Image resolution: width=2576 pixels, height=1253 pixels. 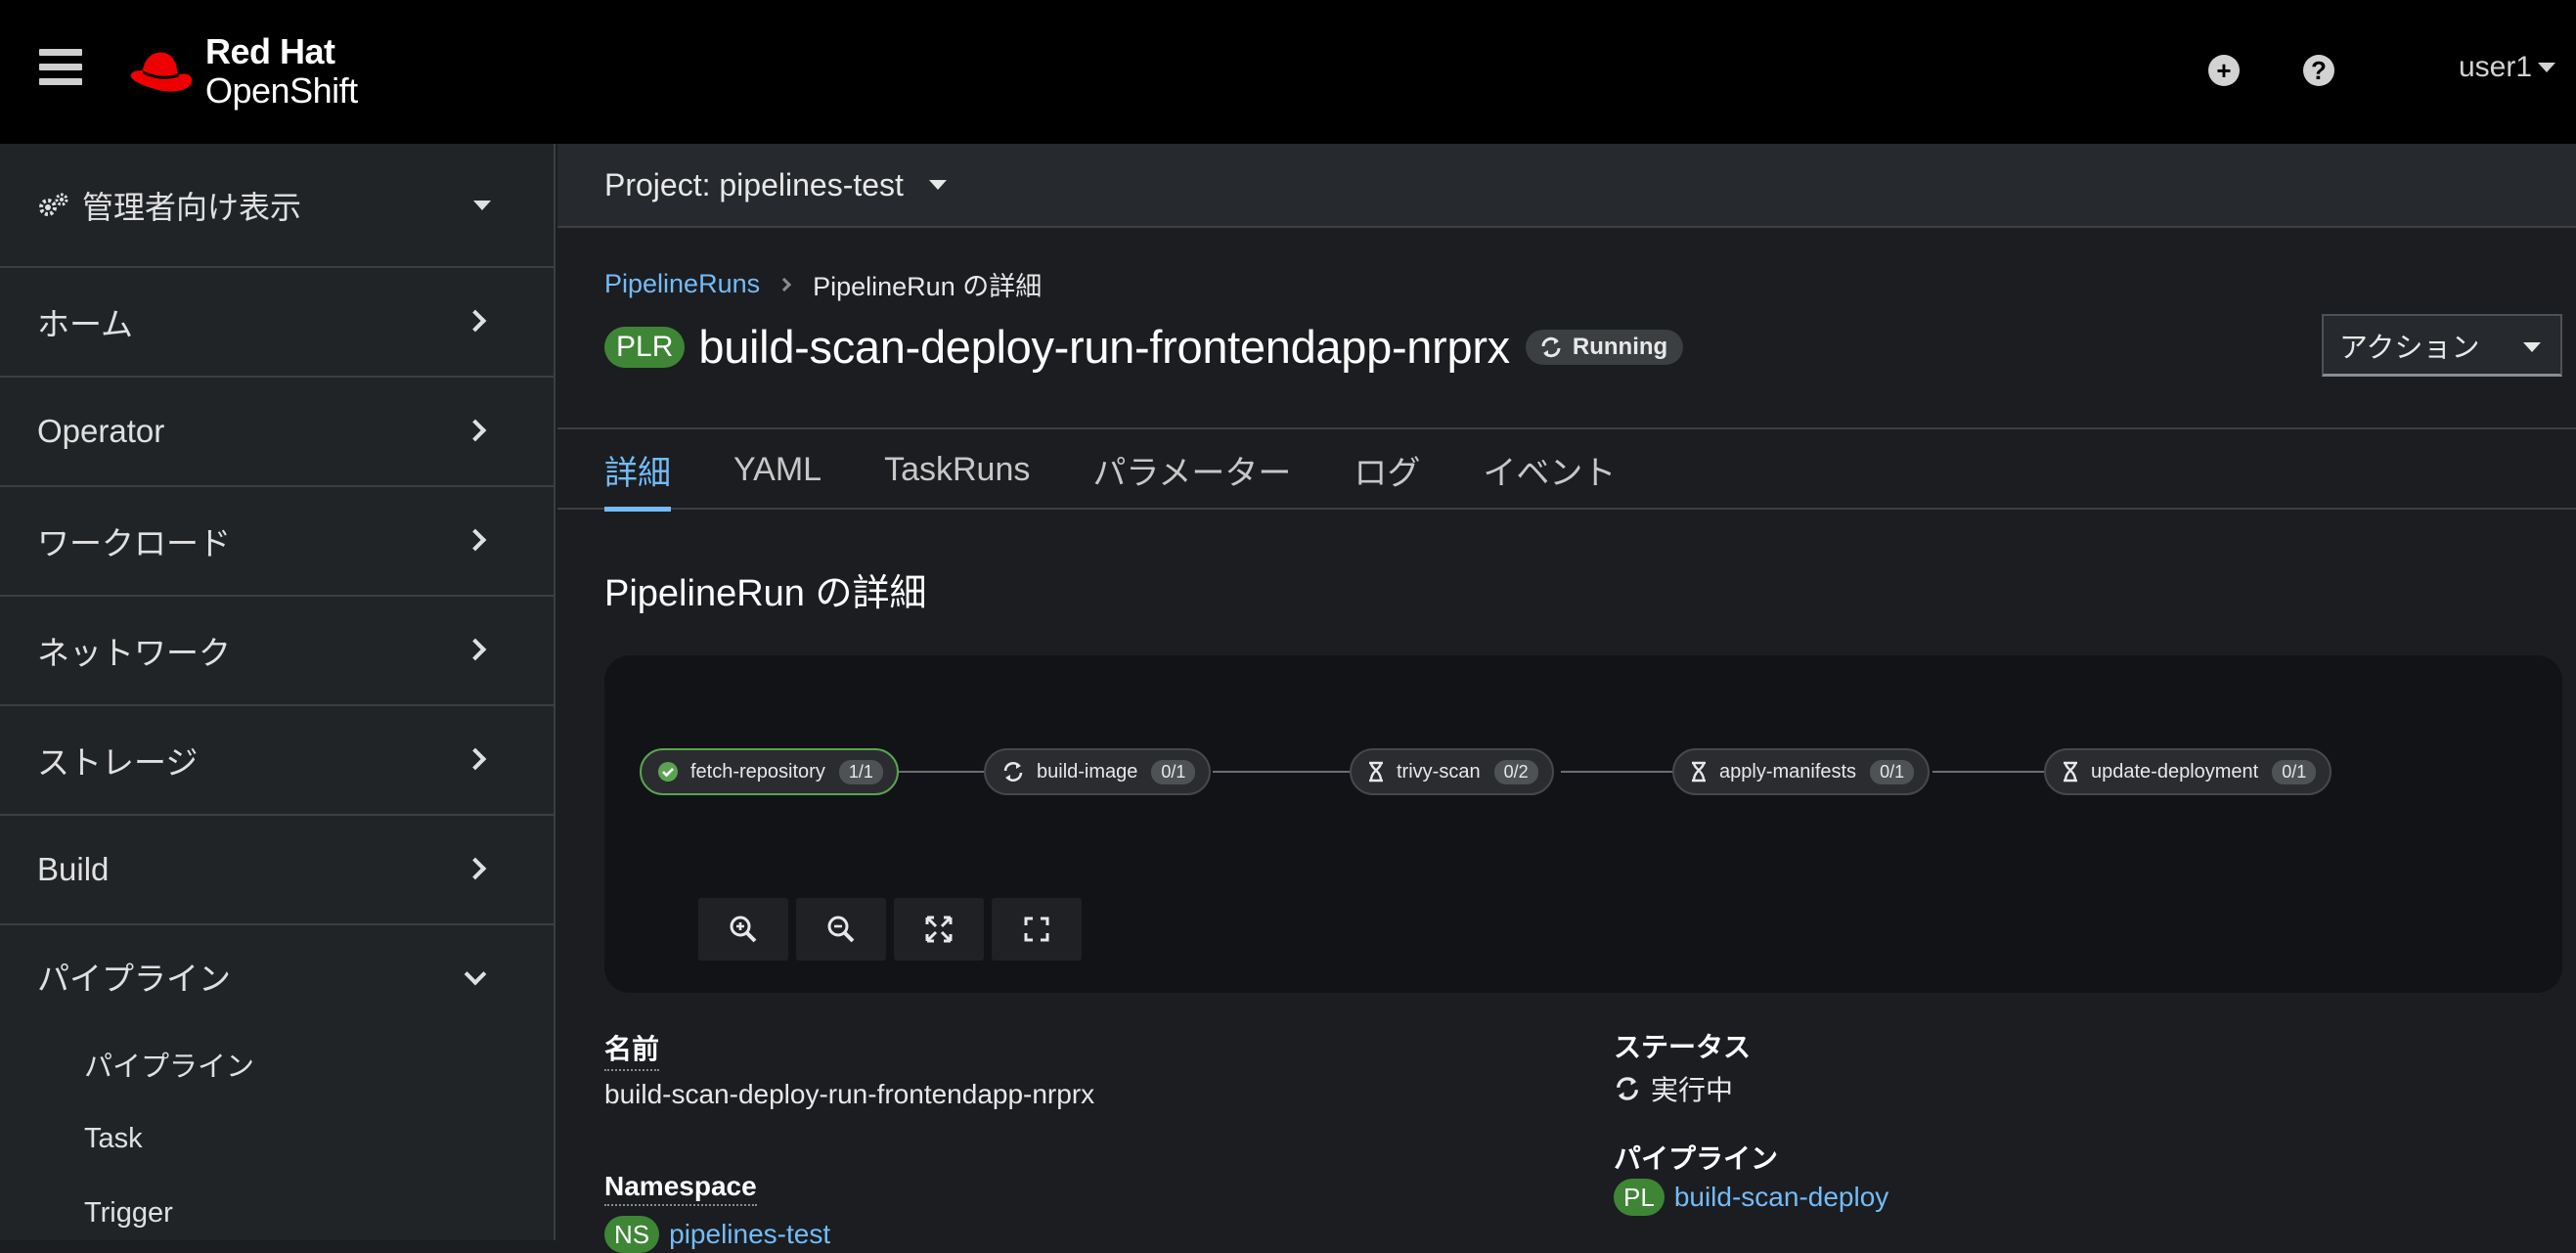 What do you see at coordinates (134, 653) in the screenshot?
I see `sidebar-item-label: ネットワーク` at bounding box center [134, 653].